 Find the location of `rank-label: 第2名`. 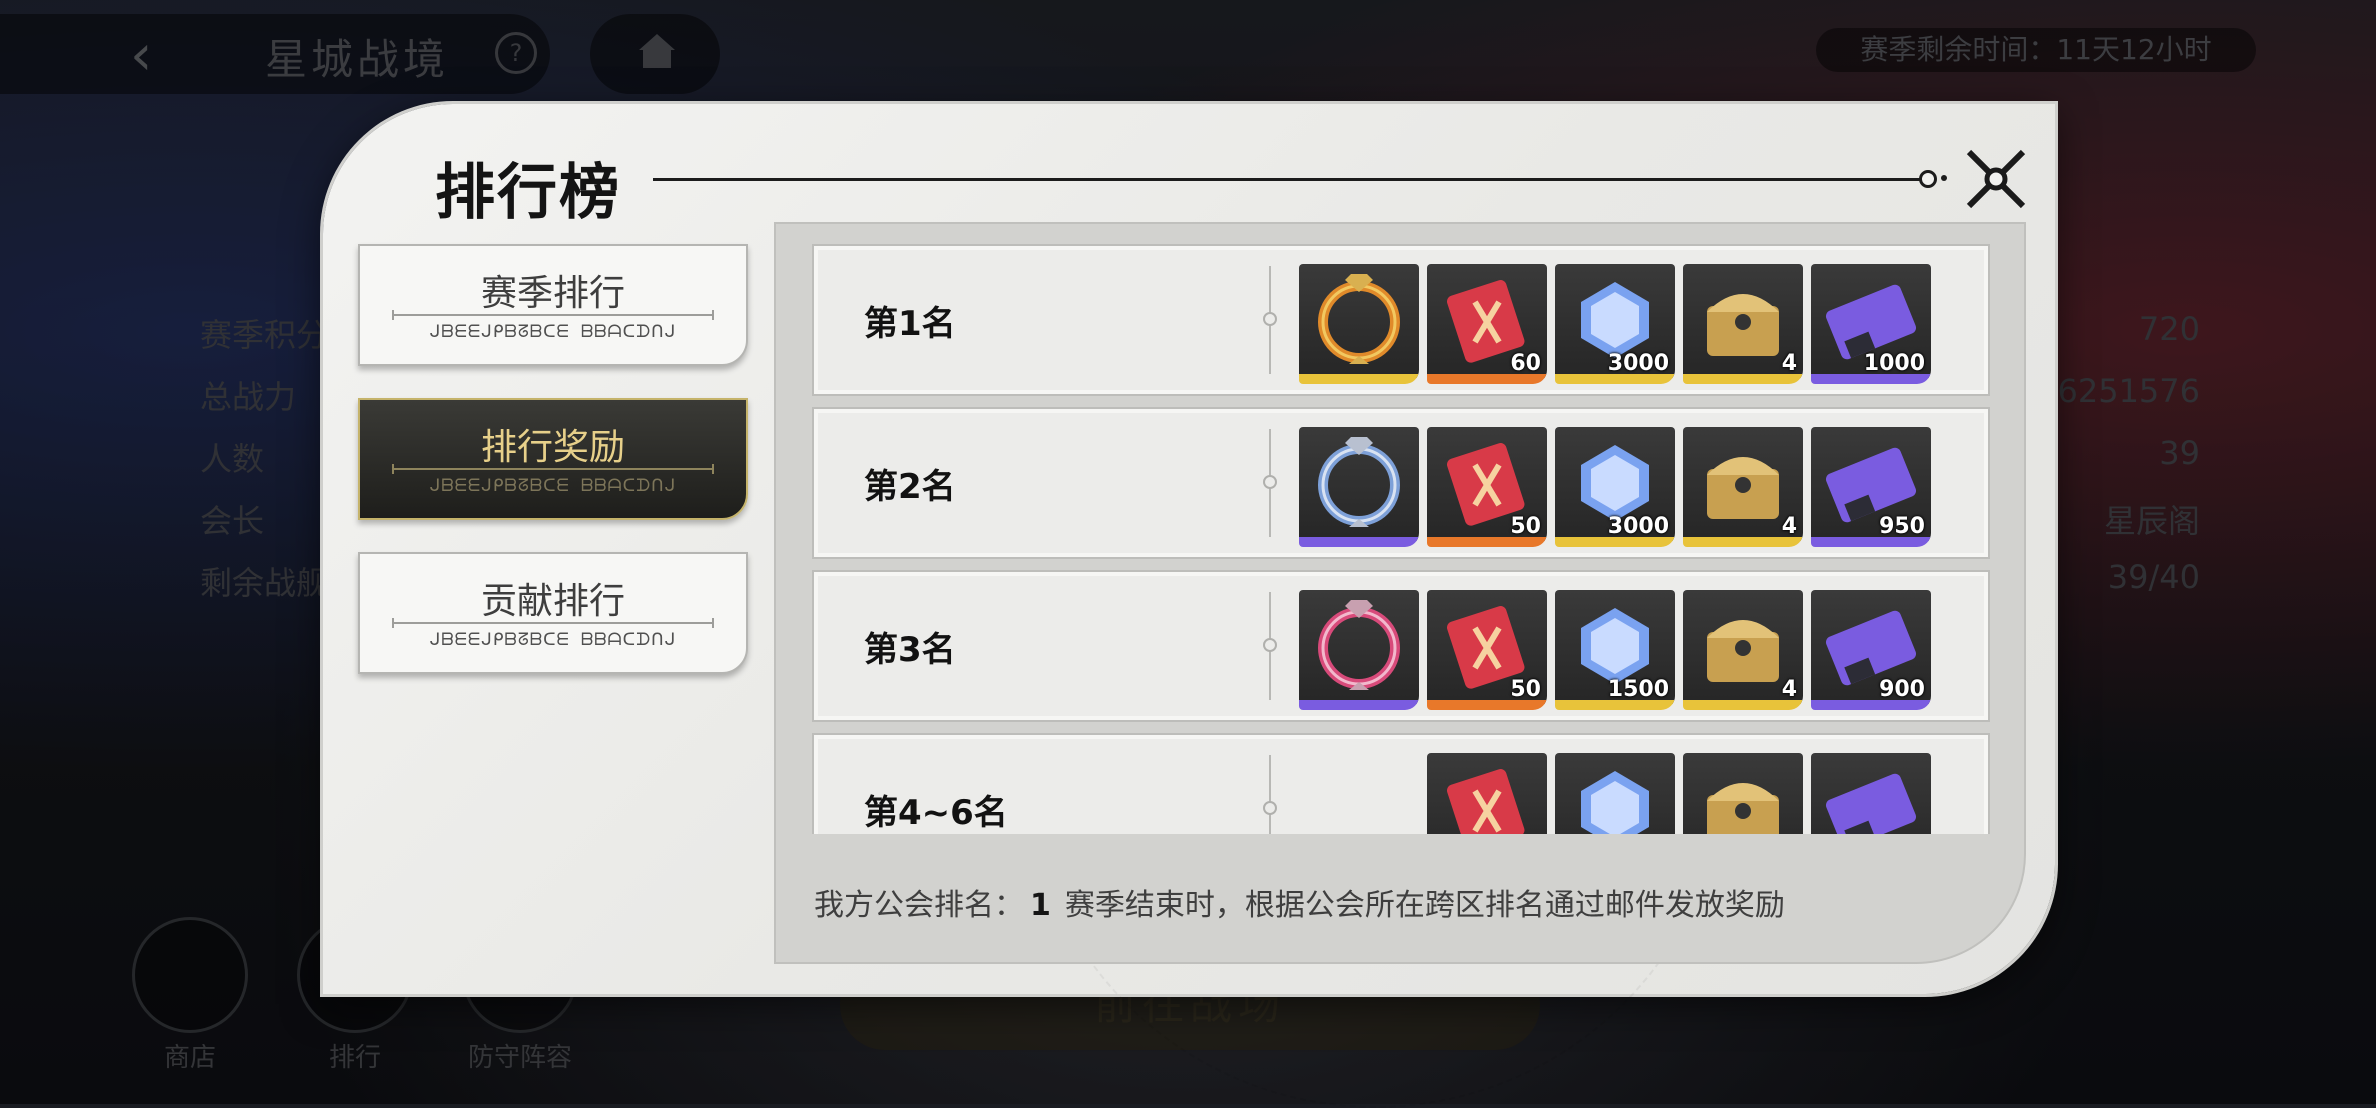

rank-label: 第2名 is located at coordinates (910, 487).